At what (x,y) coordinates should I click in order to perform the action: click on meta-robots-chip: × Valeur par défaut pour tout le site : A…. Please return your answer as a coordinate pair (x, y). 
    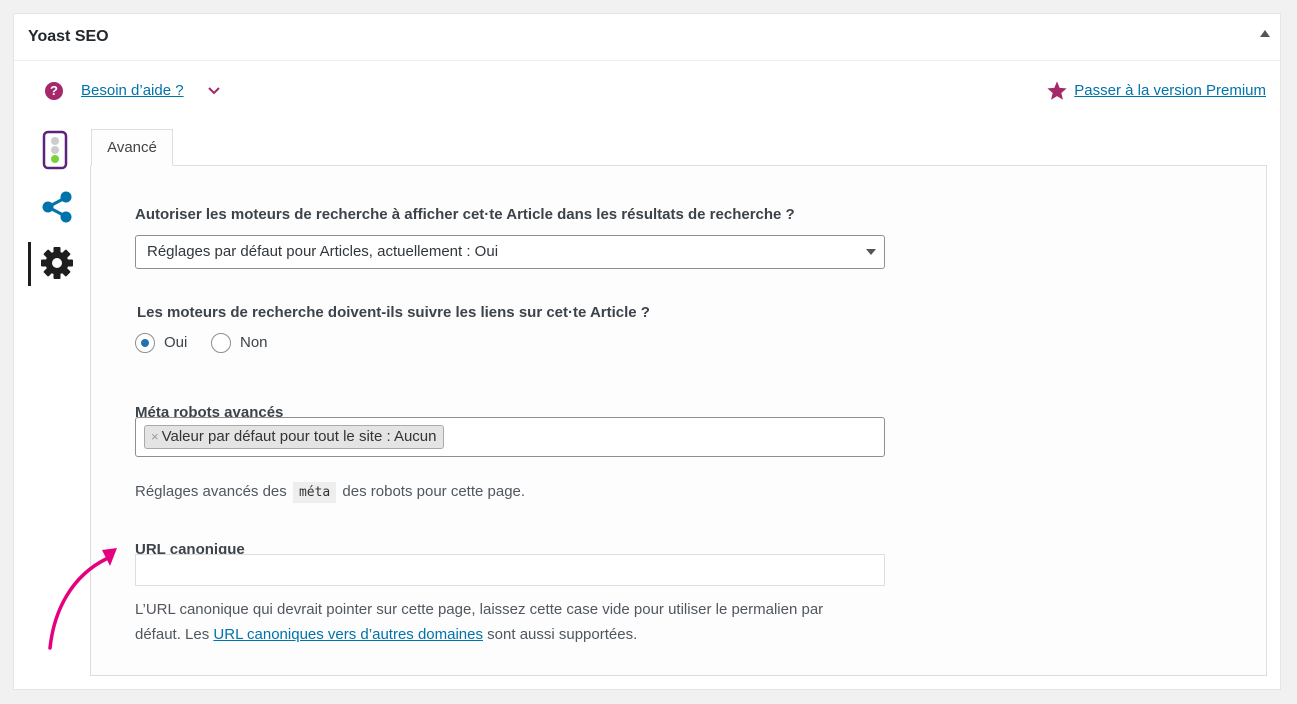
    Looking at the image, I should click on (294, 437).